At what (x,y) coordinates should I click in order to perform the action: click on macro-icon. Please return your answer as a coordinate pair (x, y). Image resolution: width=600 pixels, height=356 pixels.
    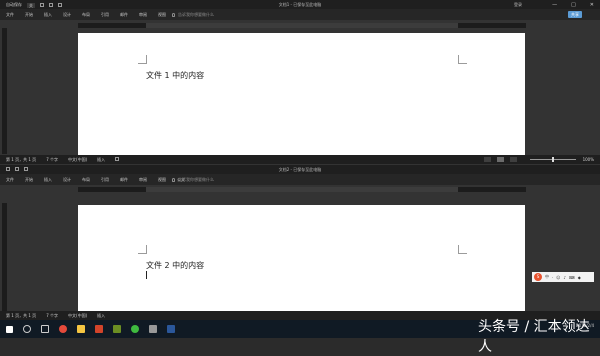
    Looking at the image, I should click on (117, 159).